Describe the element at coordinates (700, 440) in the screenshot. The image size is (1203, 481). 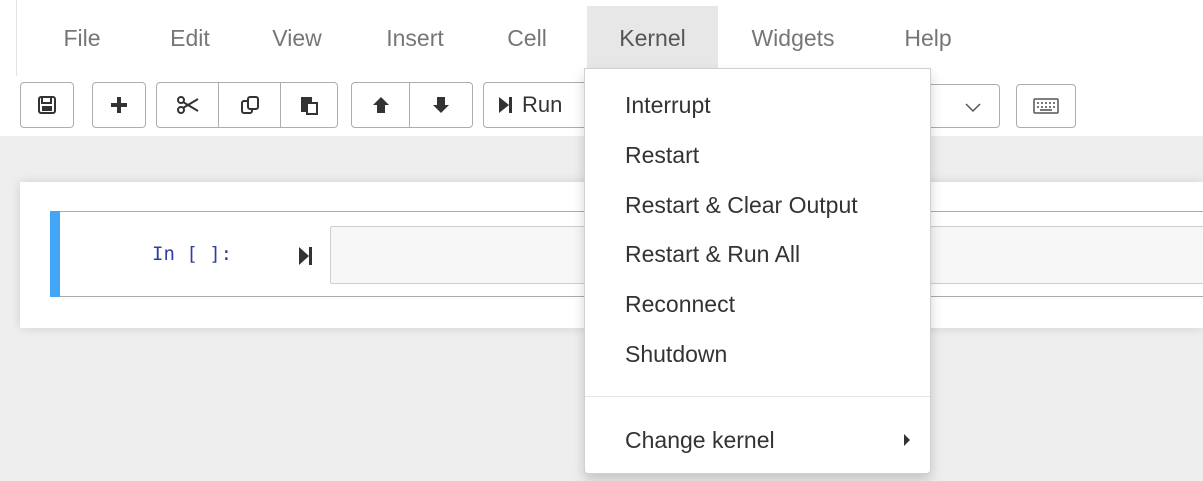
I see `change-kernel-label: Change kernel` at that location.